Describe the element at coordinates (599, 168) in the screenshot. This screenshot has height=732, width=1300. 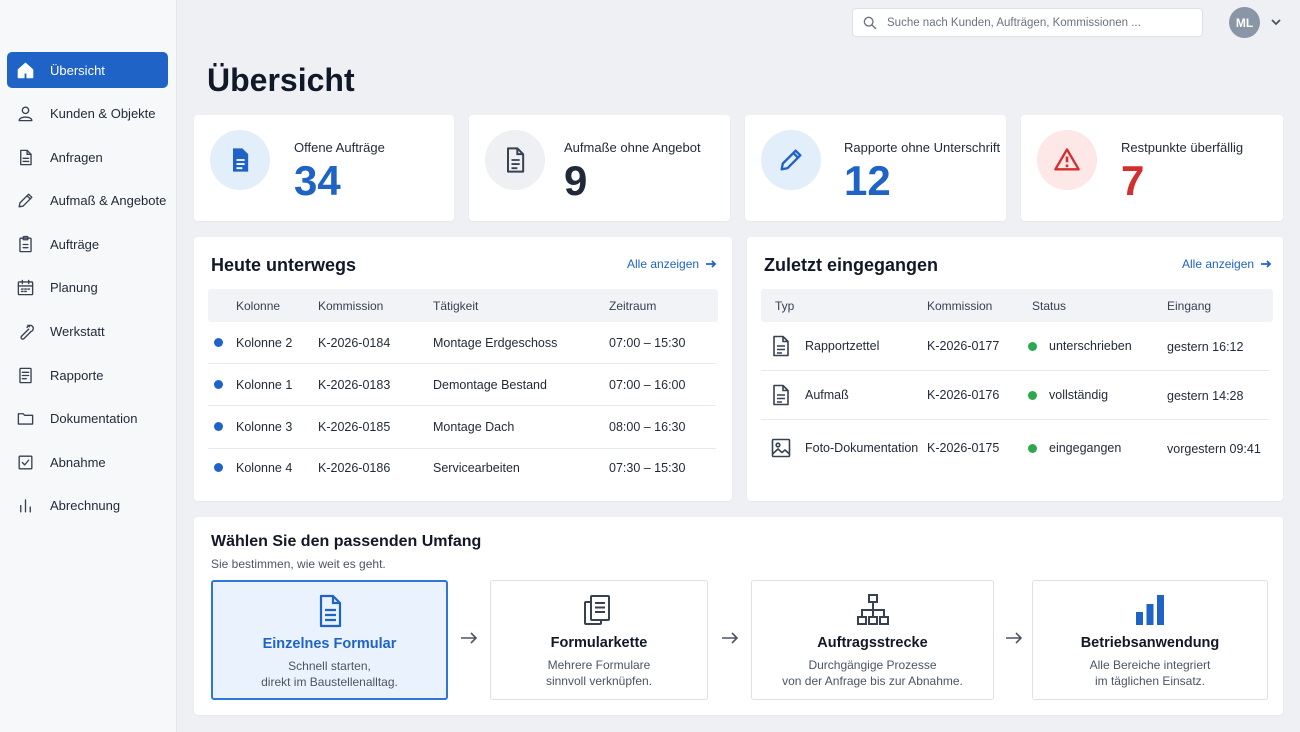
I see `kpi-card-aufmasse: Aufmaße ohne Angebot 9` at that location.